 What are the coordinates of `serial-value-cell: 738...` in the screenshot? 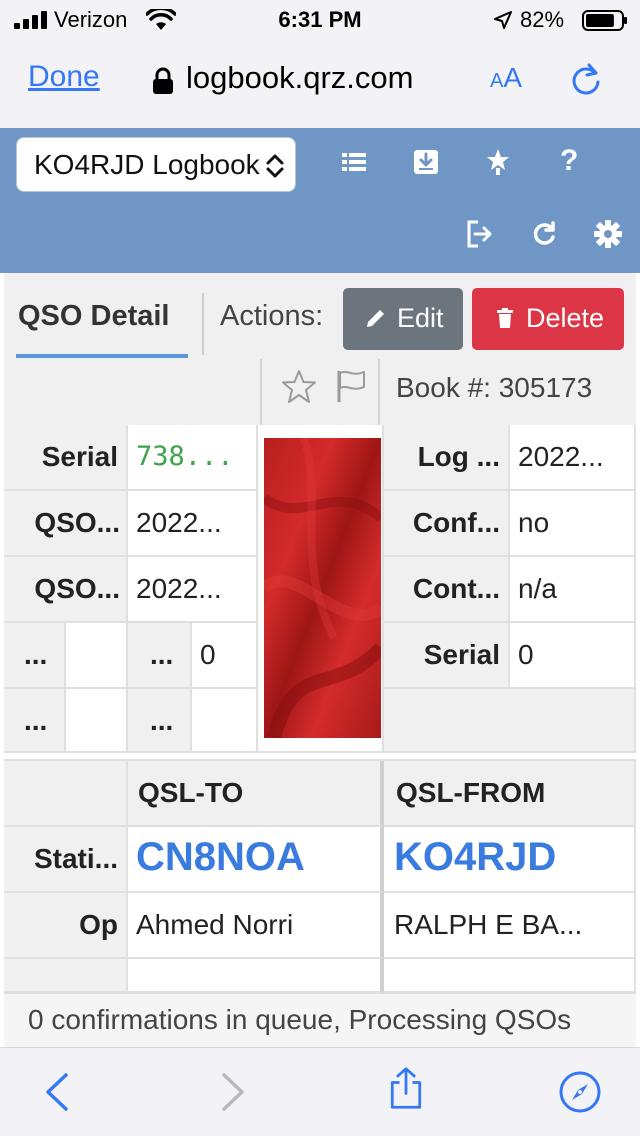 It's located at (193, 458).